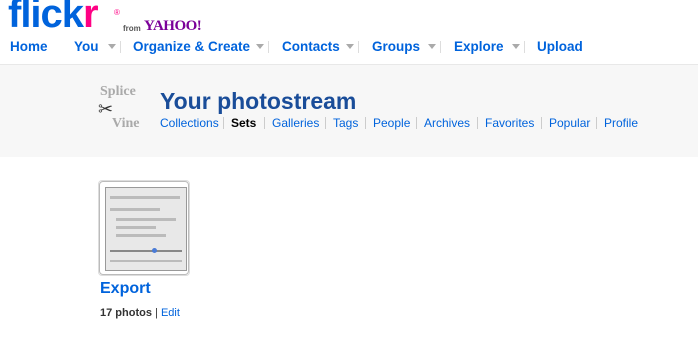  I want to click on logo-text-r: r, so click(91, 18).